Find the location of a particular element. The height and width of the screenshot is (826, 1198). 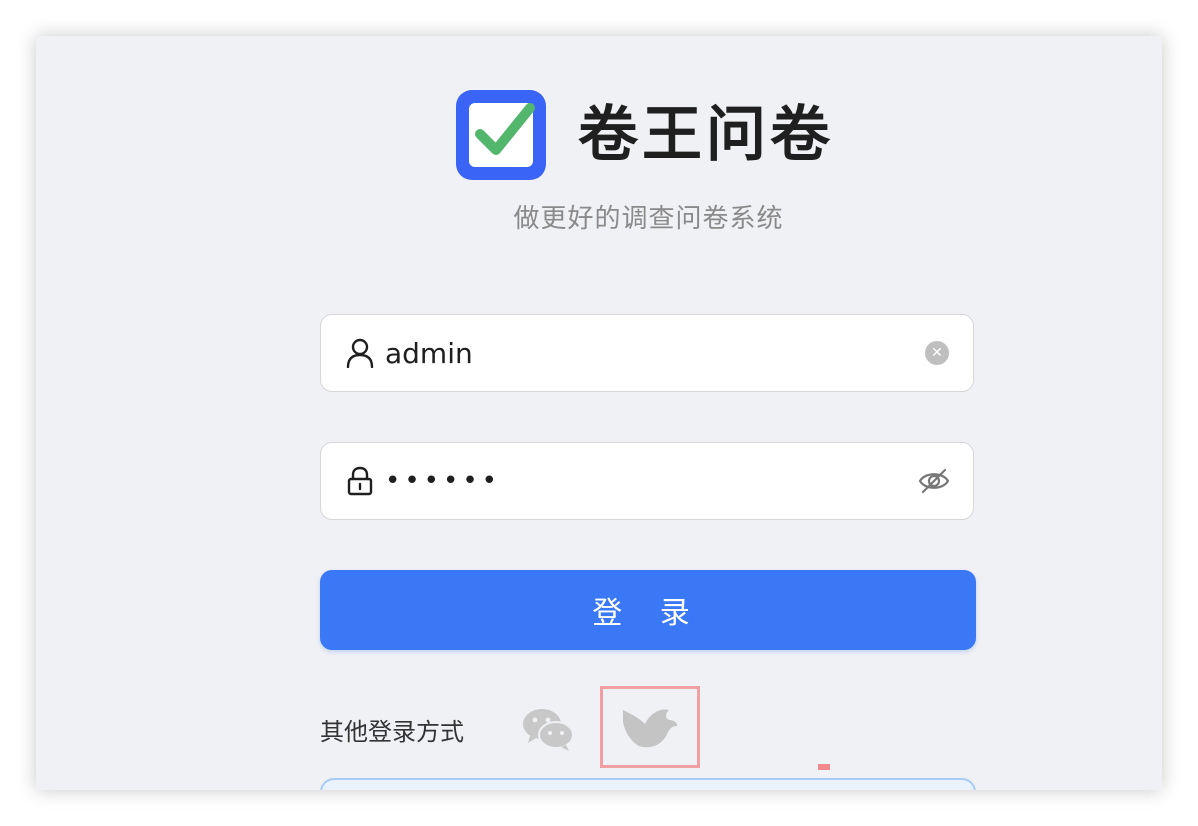

username-input is located at coordinates (655, 353).